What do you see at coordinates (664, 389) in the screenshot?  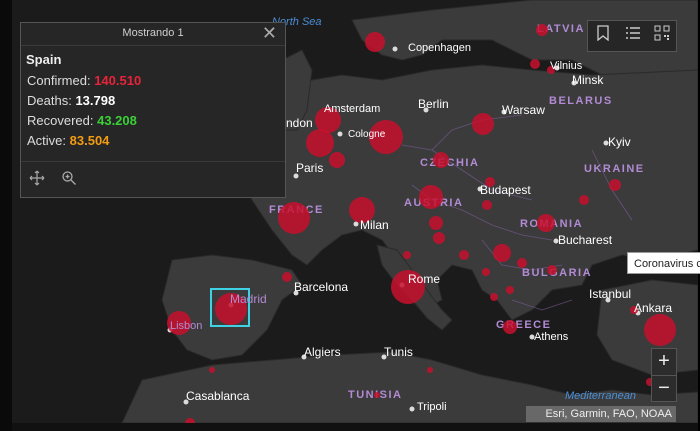 I see `zoom-out-button: −` at bounding box center [664, 389].